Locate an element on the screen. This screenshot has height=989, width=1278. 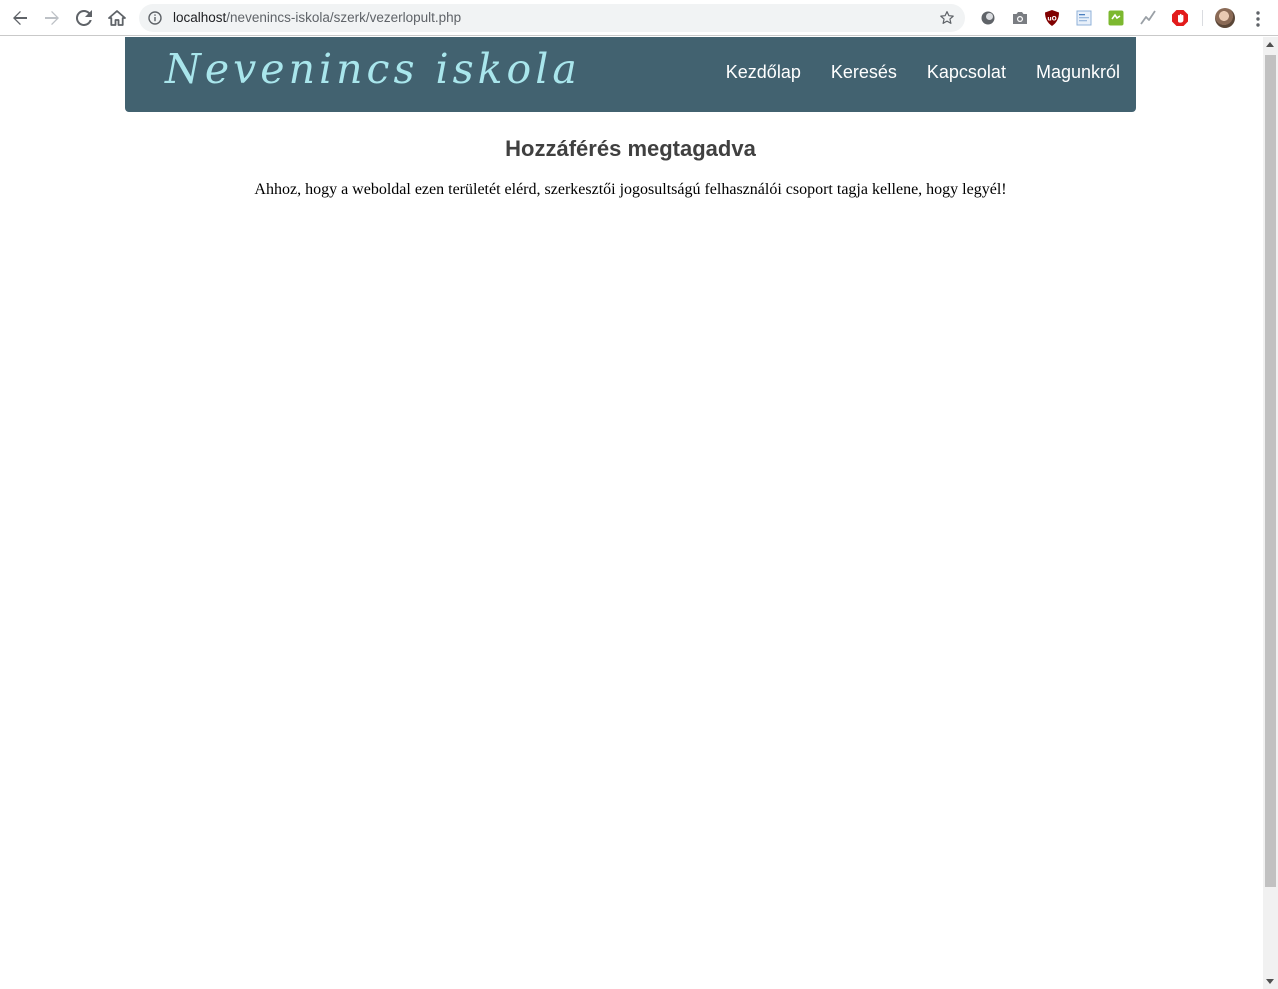
camera-icon is located at coordinates (1020, 18).